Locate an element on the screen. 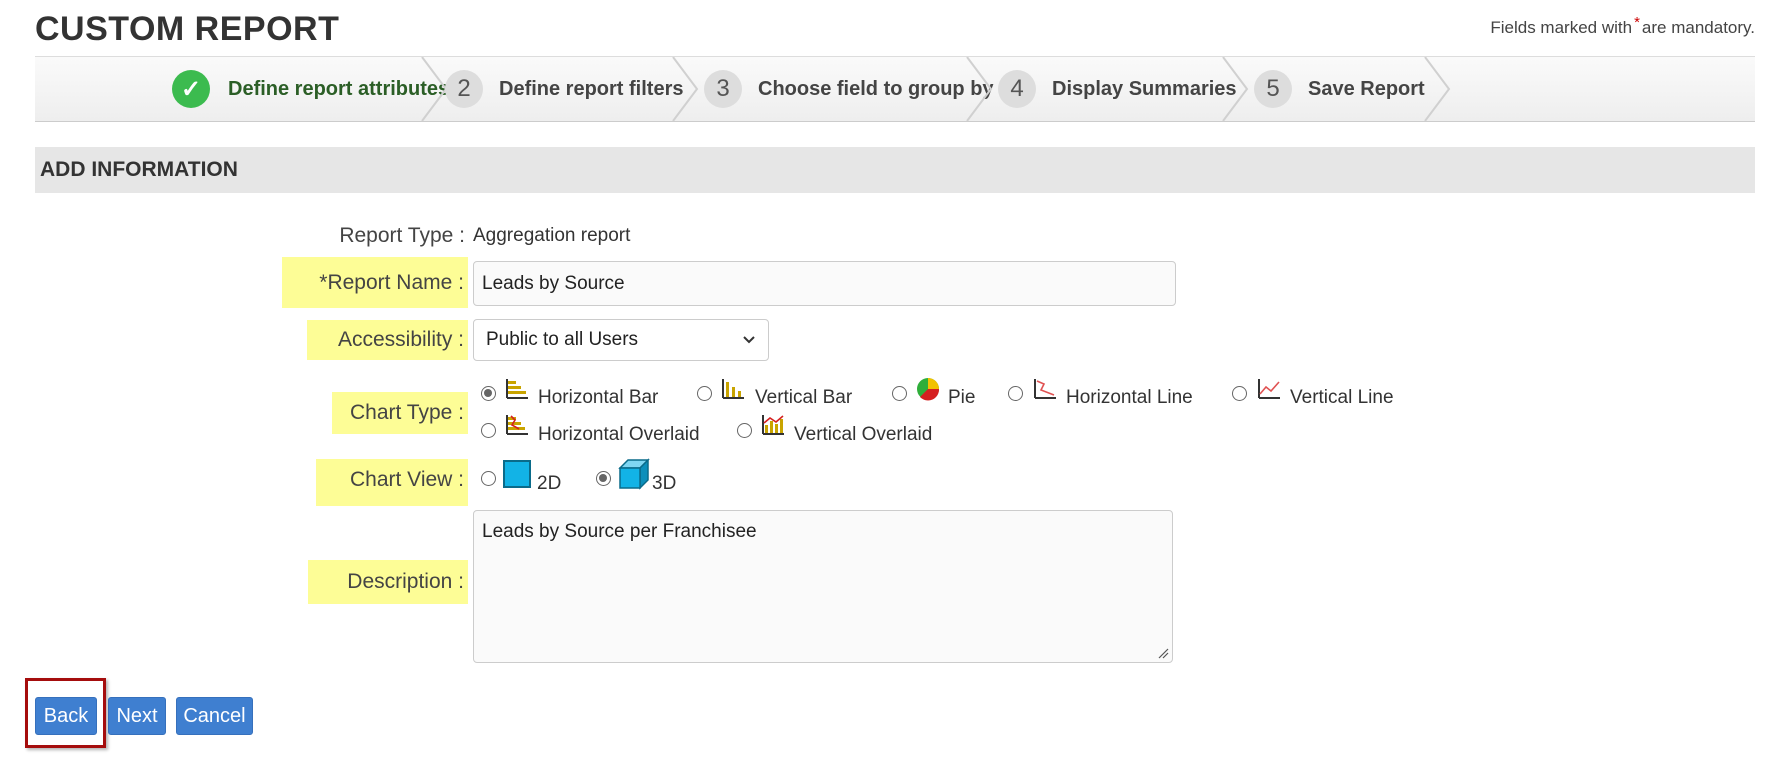 This screenshot has width=1772, height=769. pie-chart-icon is located at coordinates (928, 389).